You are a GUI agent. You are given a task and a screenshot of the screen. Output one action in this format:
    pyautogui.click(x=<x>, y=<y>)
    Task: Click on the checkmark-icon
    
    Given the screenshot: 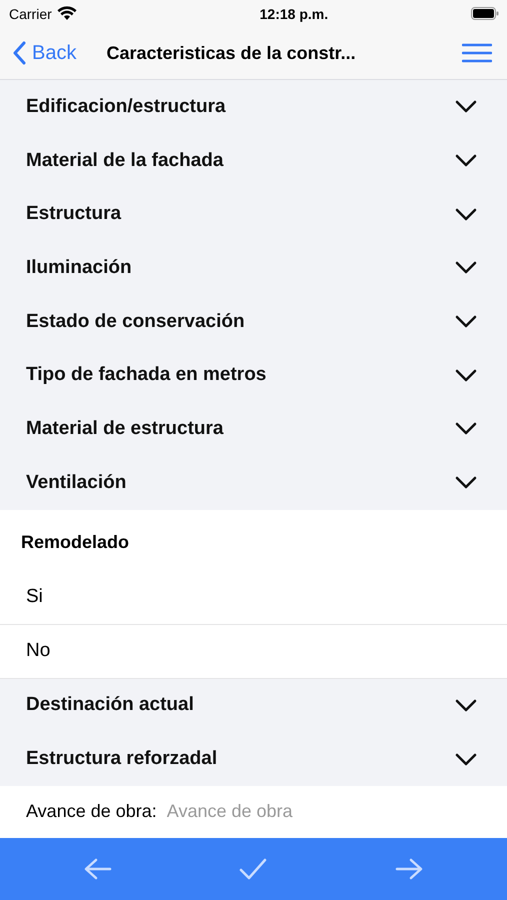 What is the action you would take?
    pyautogui.click(x=253, y=869)
    